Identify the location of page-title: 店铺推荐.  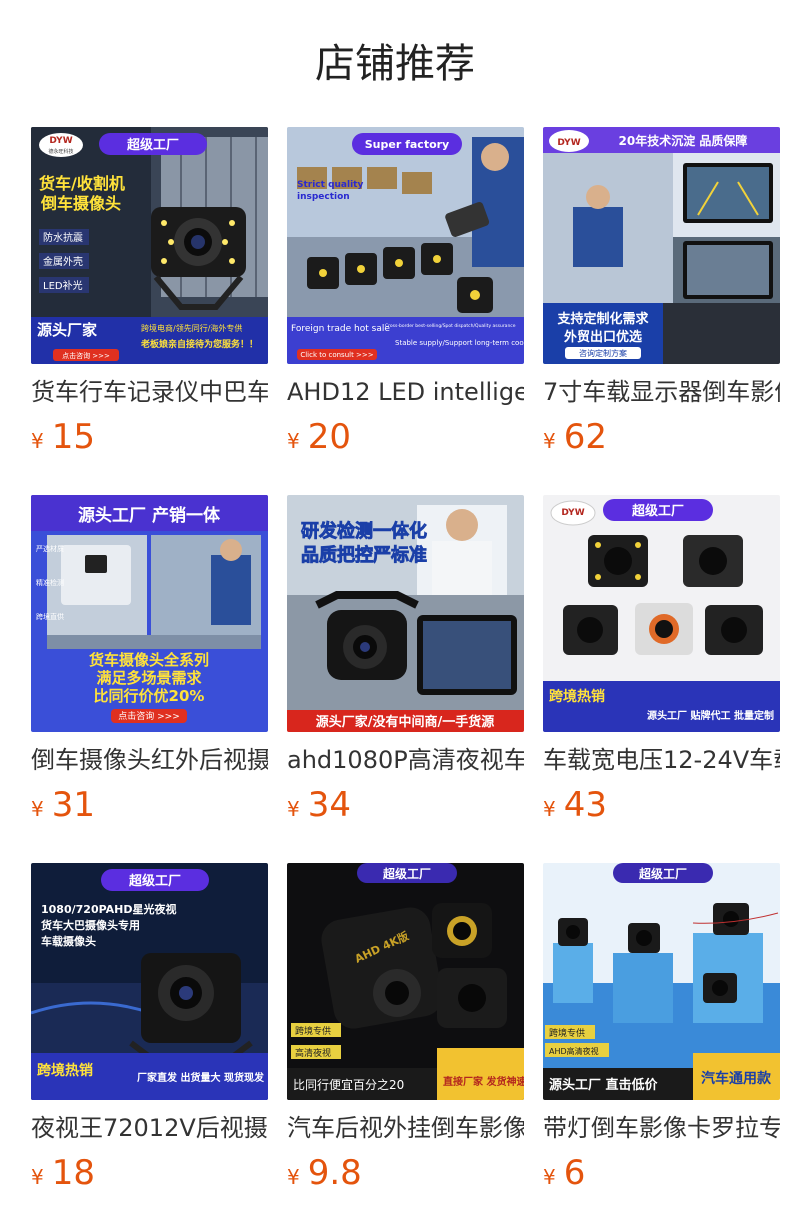
(395, 64).